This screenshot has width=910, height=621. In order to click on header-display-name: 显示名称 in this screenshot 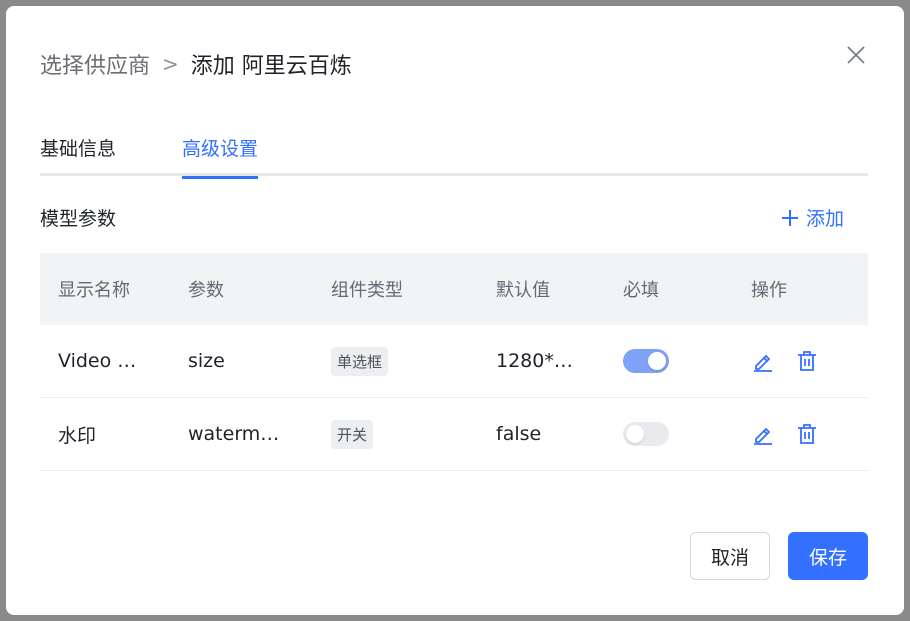, I will do `click(94, 290)`.